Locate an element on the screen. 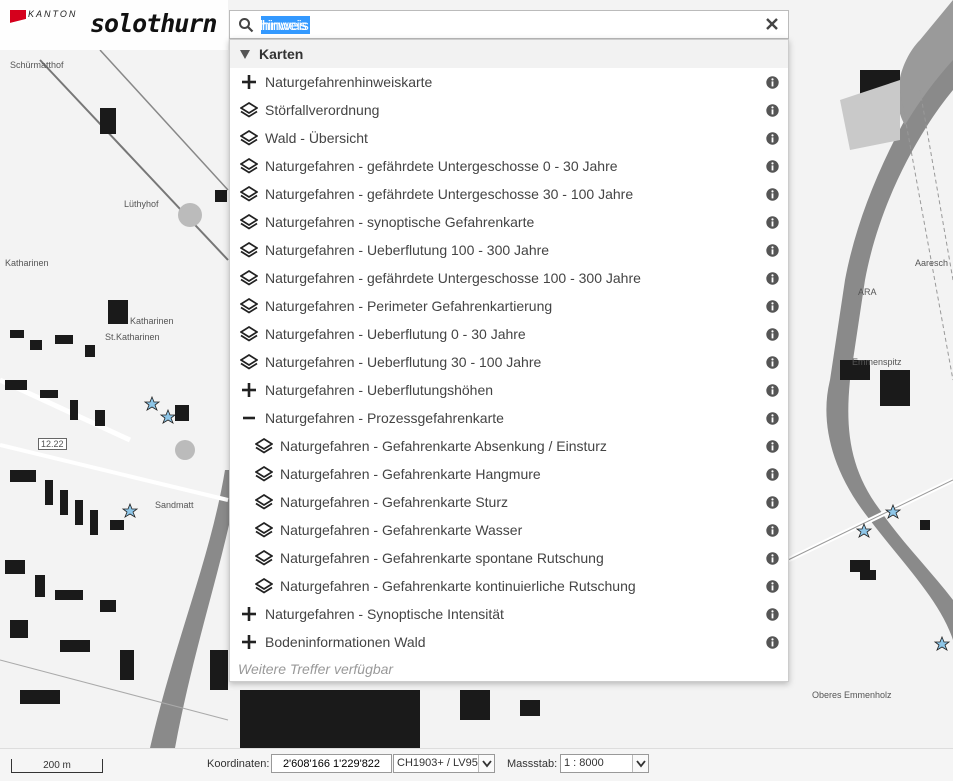 The width and height of the screenshot is (953, 781). result-item: Naturgefahren - Gefahrenkarte Sturz is located at coordinates (509, 502).